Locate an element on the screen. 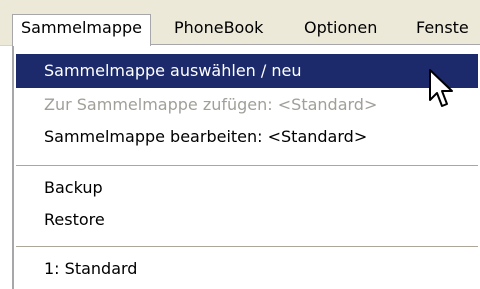 The image size is (480, 289). menu-phonebook: PhoneBook is located at coordinates (218, 28).